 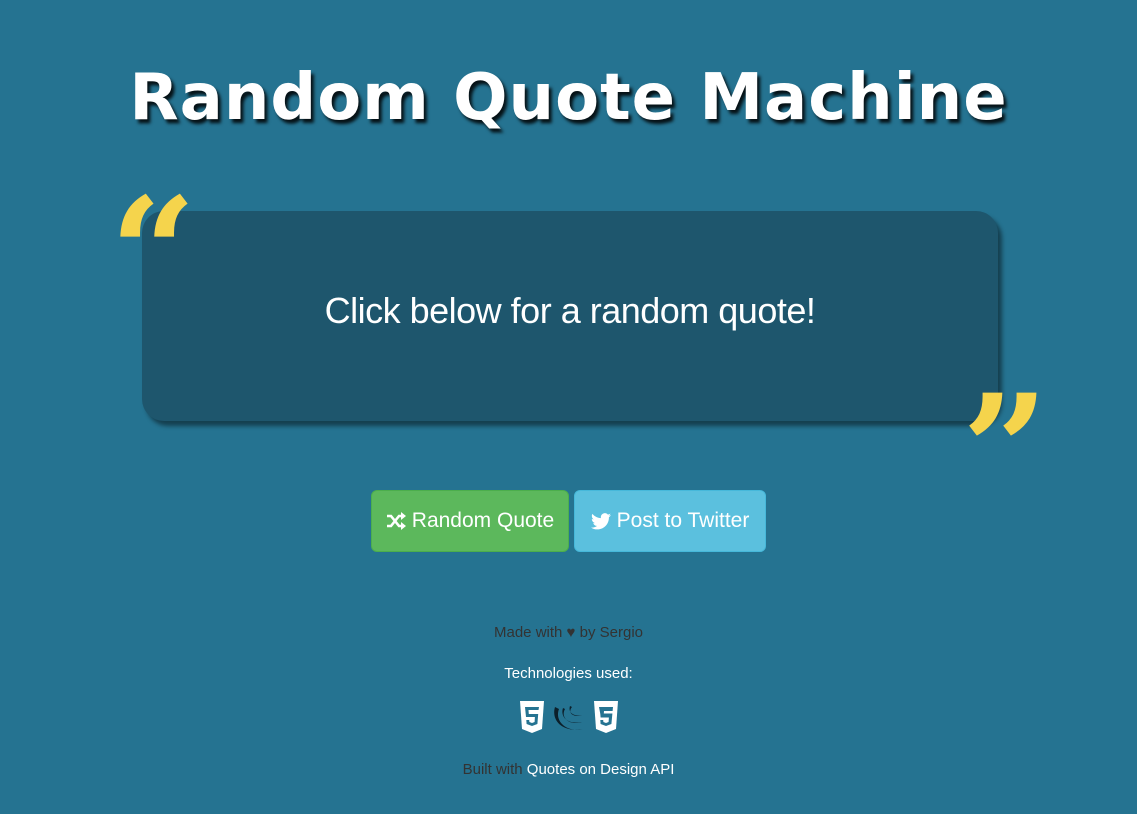 I want to click on quotes-on-design-api-link: Quotes on Design API, so click(x=601, y=769).